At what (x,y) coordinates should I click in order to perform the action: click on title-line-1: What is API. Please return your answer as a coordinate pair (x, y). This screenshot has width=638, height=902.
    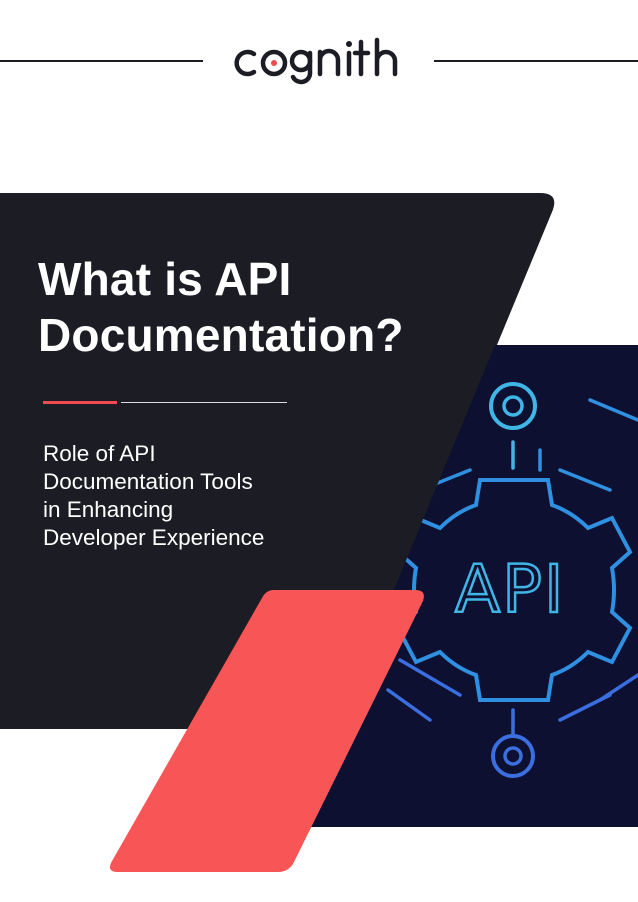
    Looking at the image, I should click on (165, 279).